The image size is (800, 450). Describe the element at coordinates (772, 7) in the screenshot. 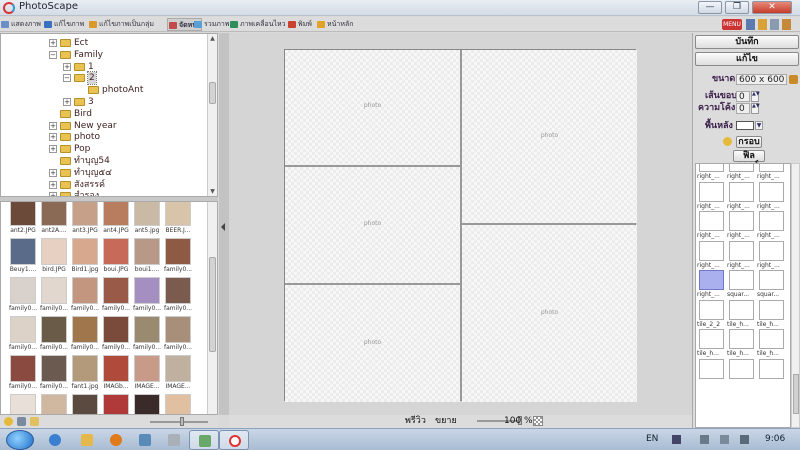

I see `close-button: ✕` at that location.